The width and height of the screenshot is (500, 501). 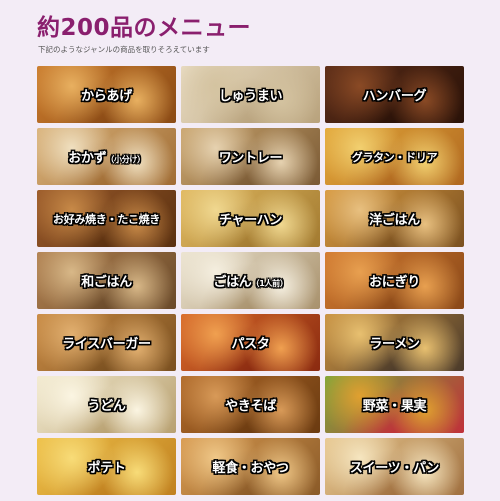 I want to click on menu-tile-label: グラタン・ドリア, so click(x=395, y=157).